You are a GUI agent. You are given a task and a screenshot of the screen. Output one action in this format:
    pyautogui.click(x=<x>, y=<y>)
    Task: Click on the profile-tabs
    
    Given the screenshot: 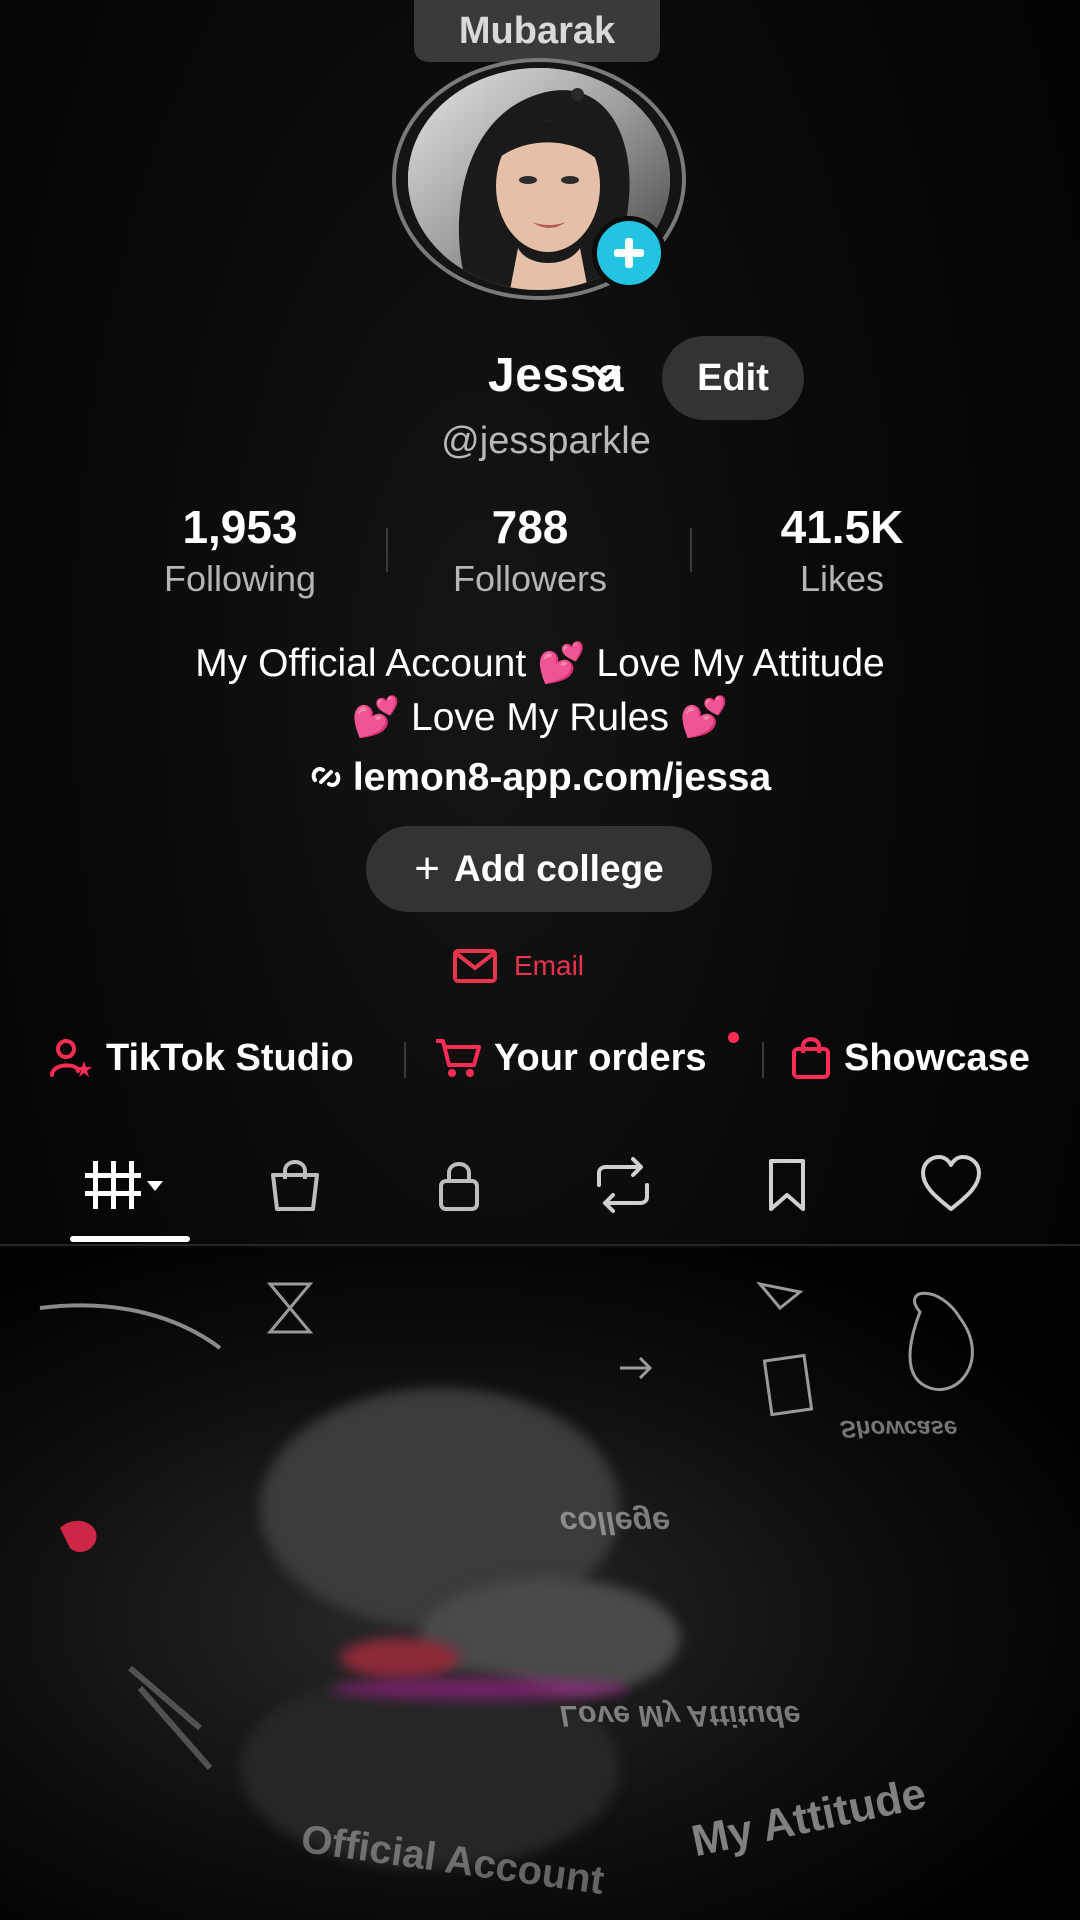 What is the action you would take?
    pyautogui.click(x=540, y=1193)
    